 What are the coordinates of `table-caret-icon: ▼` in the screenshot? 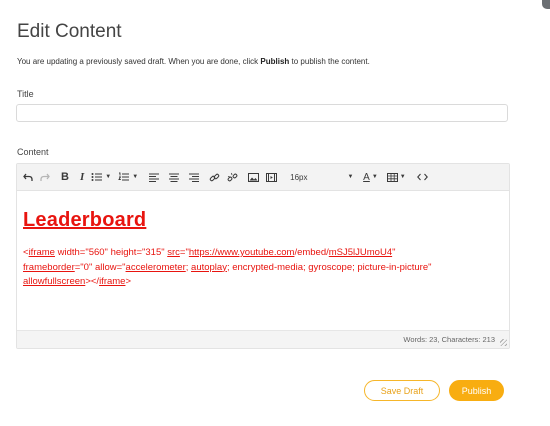 It's located at (403, 177).